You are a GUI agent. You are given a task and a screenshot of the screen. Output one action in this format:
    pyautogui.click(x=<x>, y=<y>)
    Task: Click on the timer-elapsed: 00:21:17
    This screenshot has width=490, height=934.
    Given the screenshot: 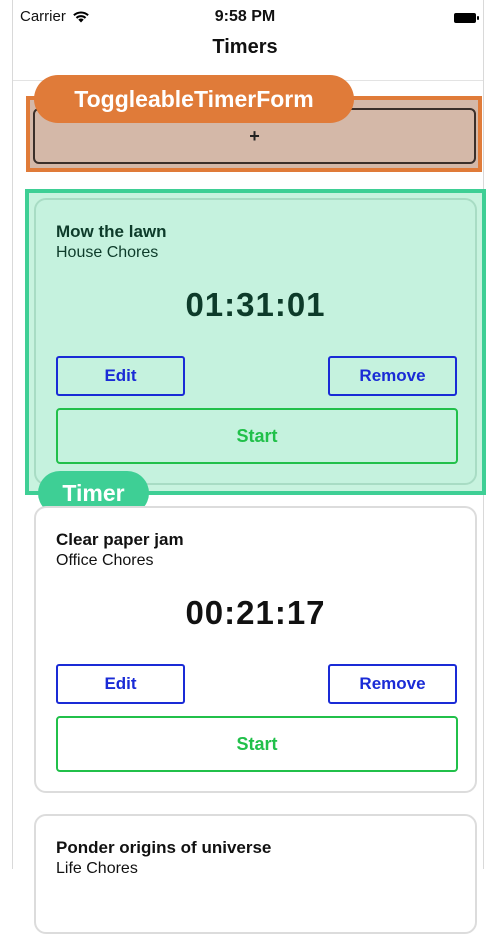 What is the action you would take?
    pyautogui.click(x=255, y=612)
    